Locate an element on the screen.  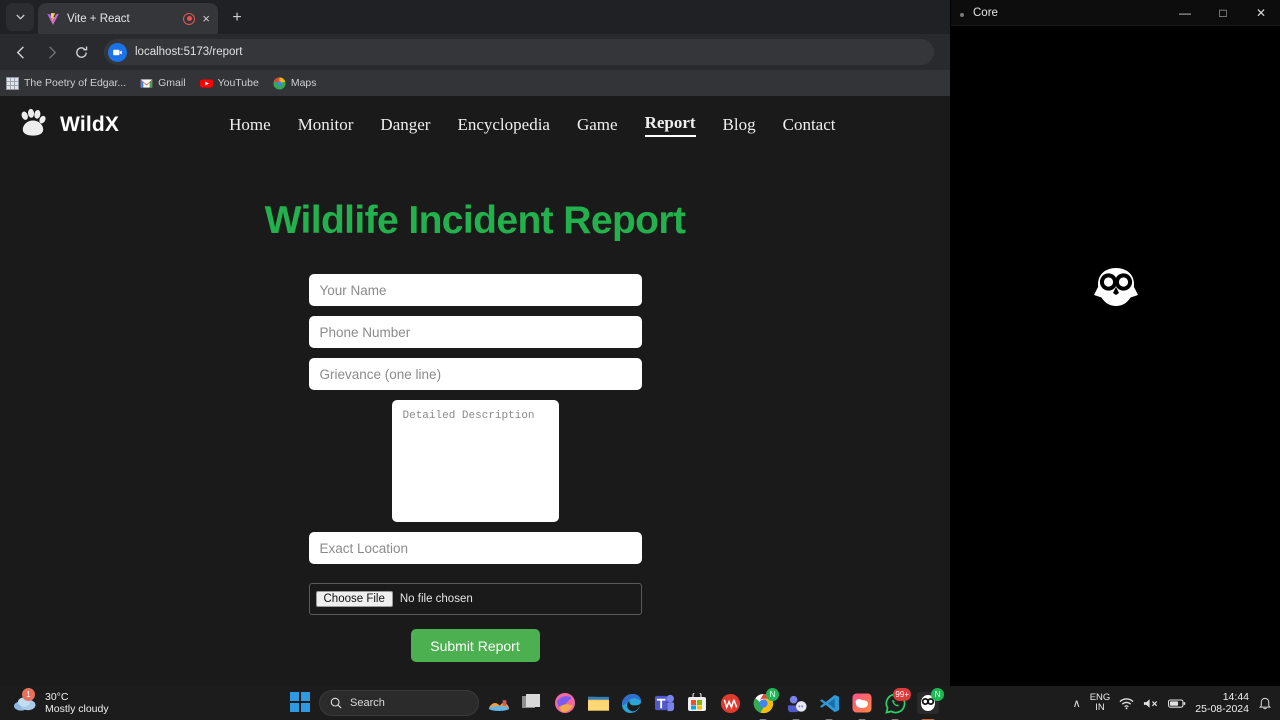
nav-link-report: Report is located at coordinates (670, 125).